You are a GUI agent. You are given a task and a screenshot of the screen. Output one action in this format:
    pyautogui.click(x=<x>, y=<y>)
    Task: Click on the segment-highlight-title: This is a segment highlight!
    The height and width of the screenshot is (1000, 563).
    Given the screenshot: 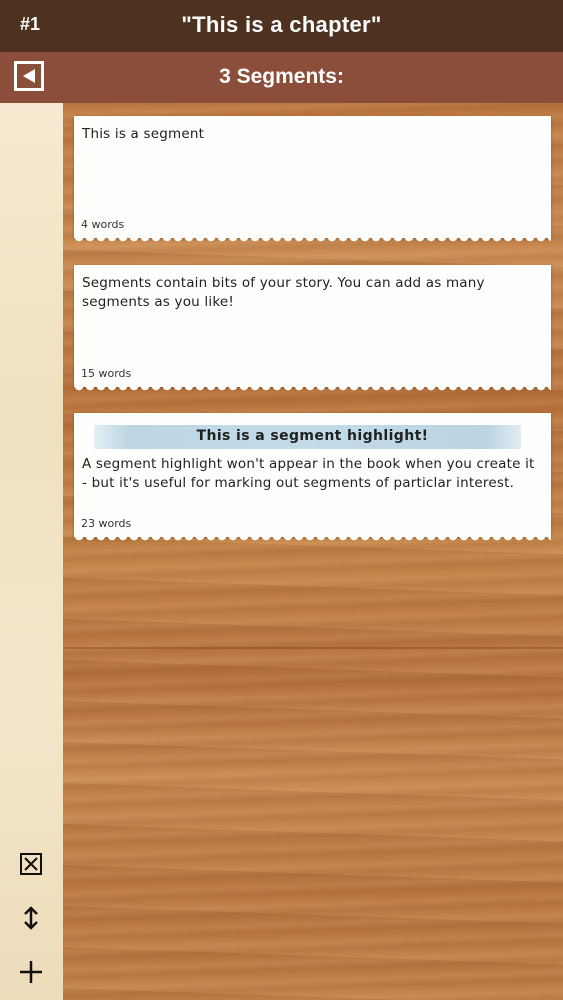 What is the action you would take?
    pyautogui.click(x=312, y=436)
    